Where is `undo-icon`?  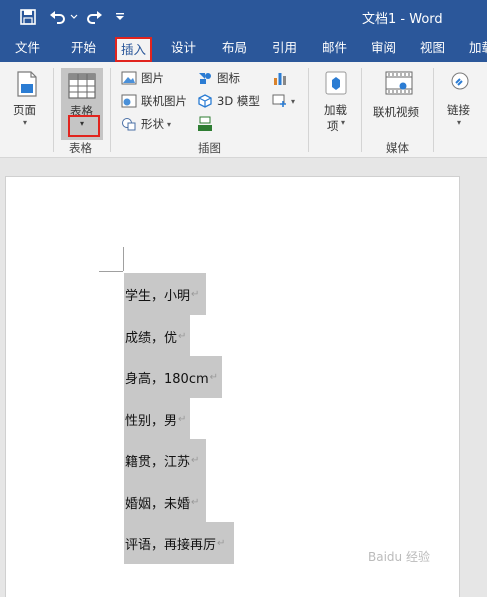 undo-icon is located at coordinates (58, 17).